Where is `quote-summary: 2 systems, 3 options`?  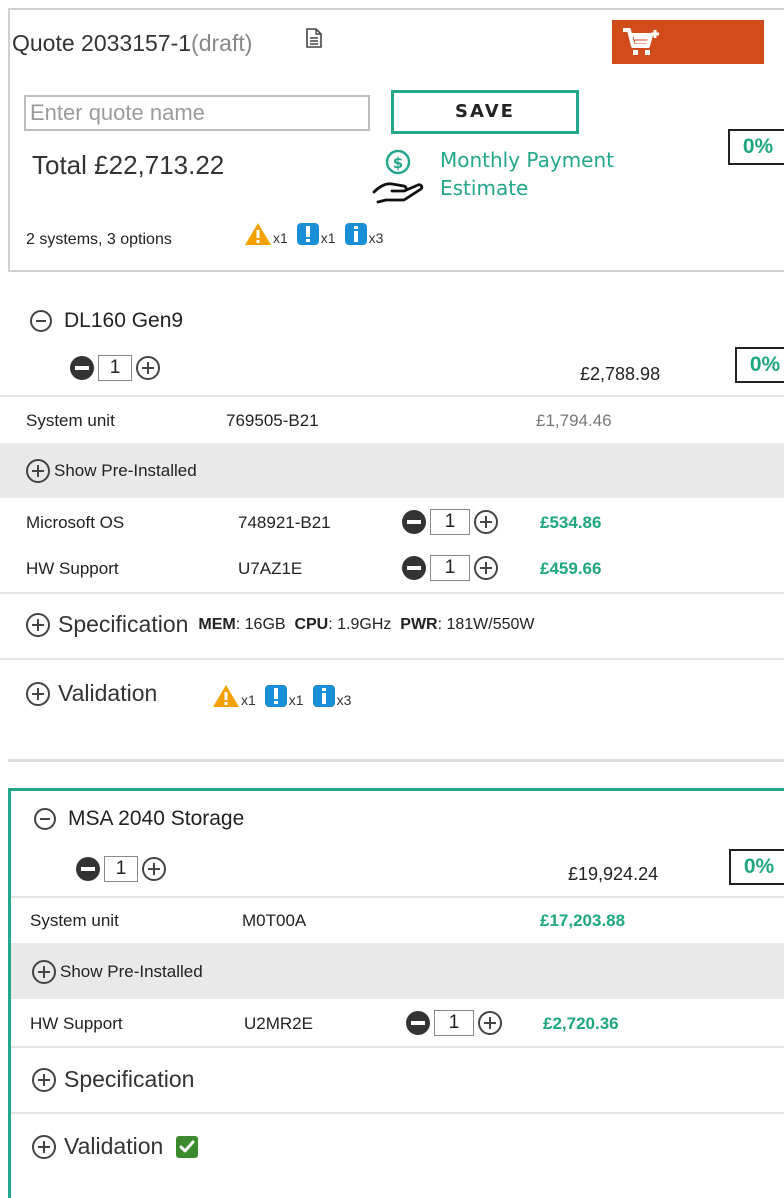 quote-summary: 2 systems, 3 options is located at coordinates (99, 239).